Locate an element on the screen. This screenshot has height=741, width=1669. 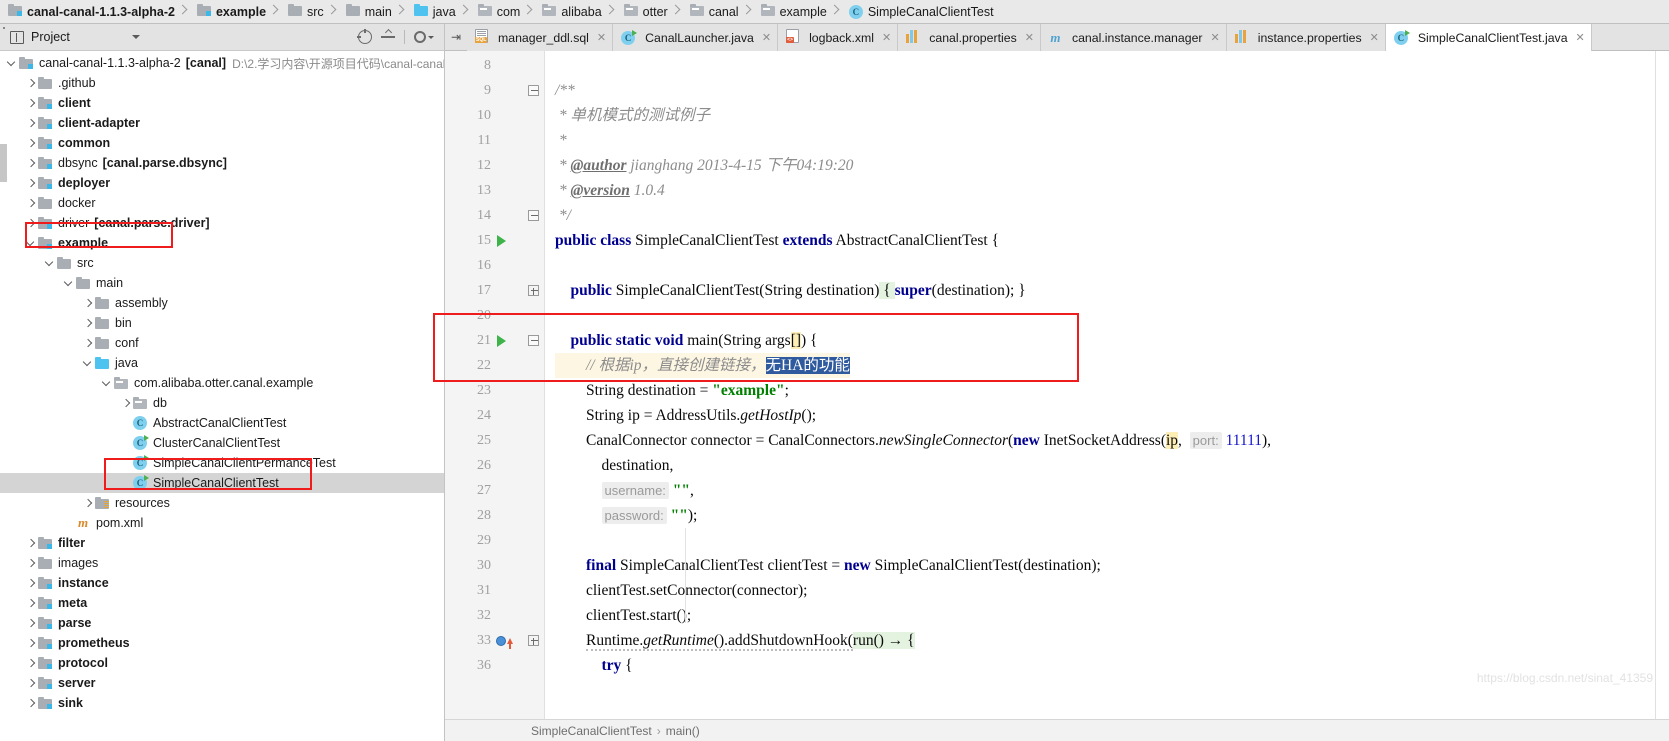
code-line-10: * 单机模式的测试例子 is located at coordinates (632, 115).